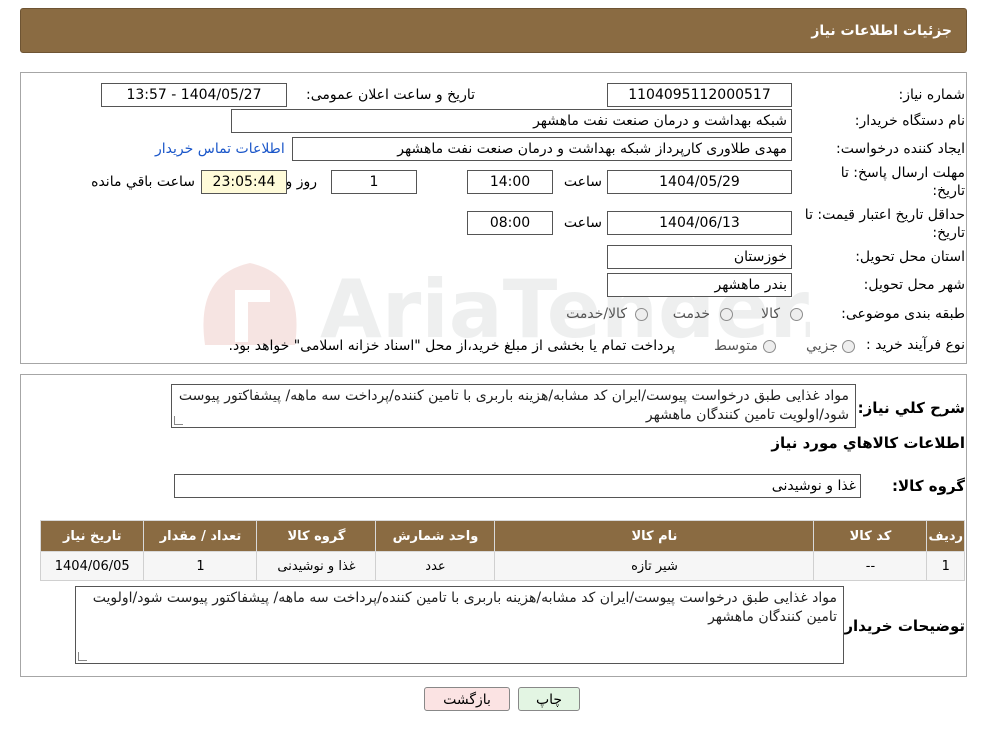 This screenshot has width=985, height=733. What do you see at coordinates (881, 31) in the screenshot?
I see `page-title: جزئیات اطلاعات نیاز` at bounding box center [881, 31].